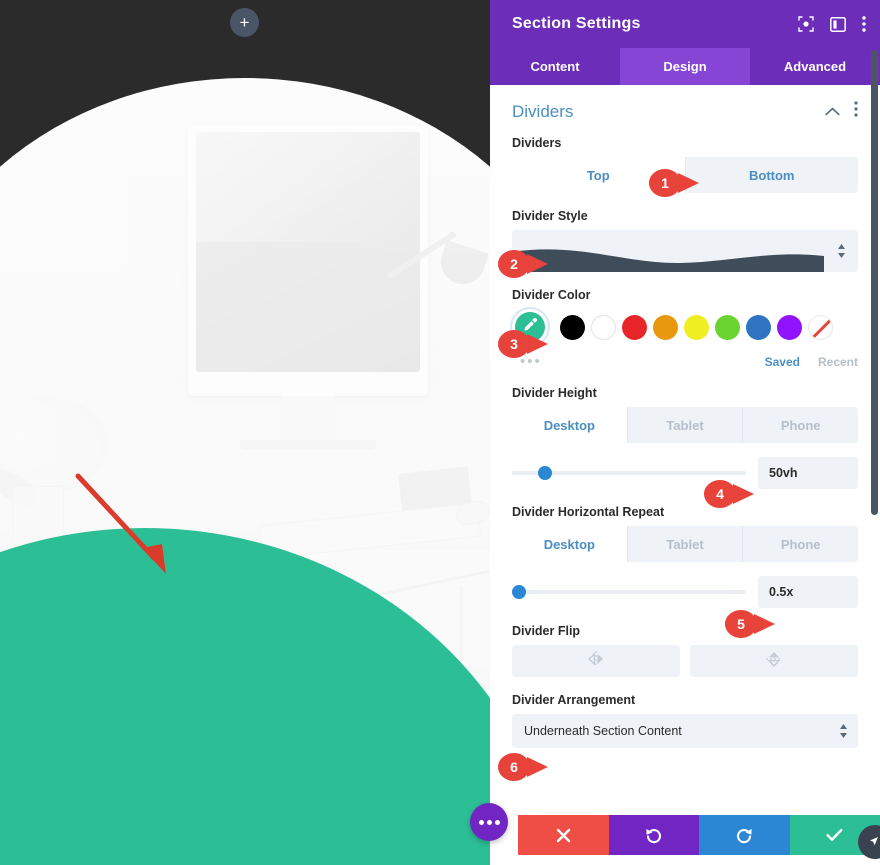 Image resolution: width=880 pixels, height=865 pixels. I want to click on callout-6-number: 6, so click(514, 767).